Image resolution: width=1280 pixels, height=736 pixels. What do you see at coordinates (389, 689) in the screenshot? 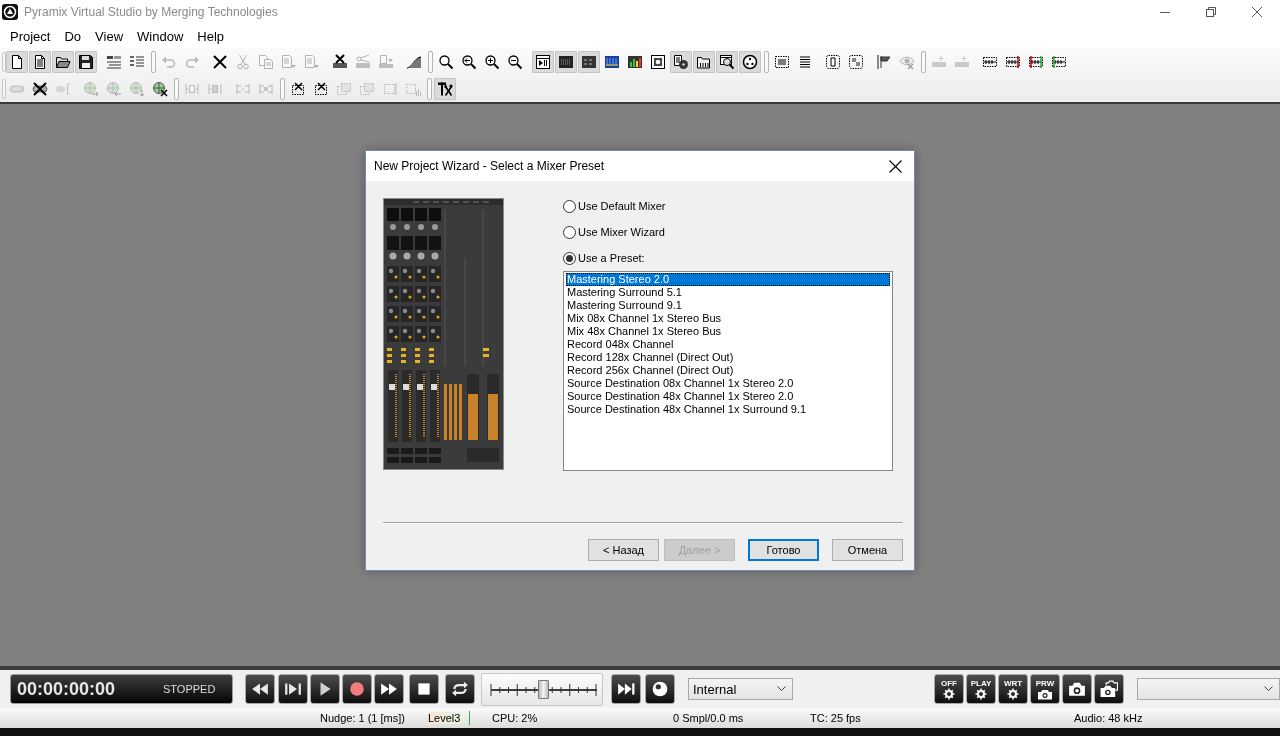
I see `fast-forward-button` at bounding box center [389, 689].